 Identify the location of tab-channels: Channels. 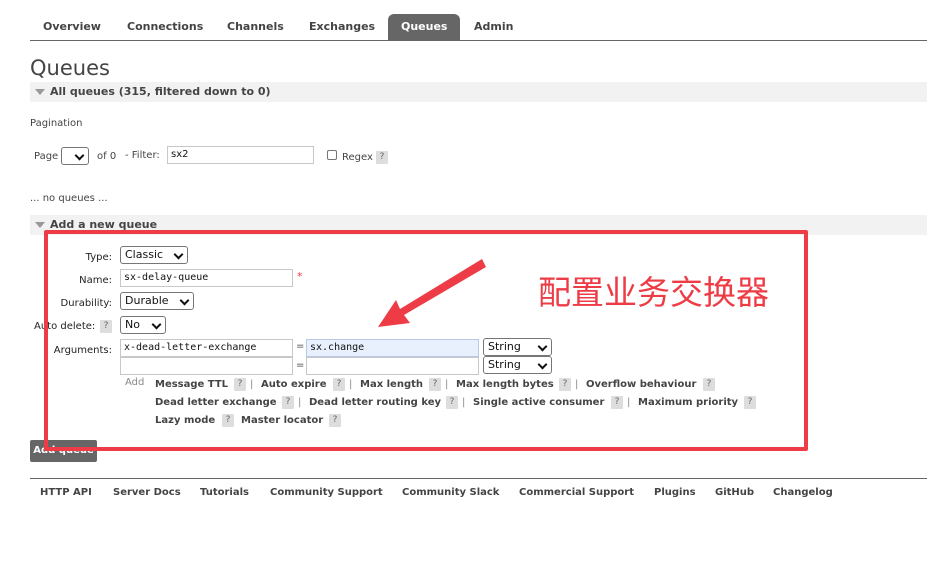
(255, 27).